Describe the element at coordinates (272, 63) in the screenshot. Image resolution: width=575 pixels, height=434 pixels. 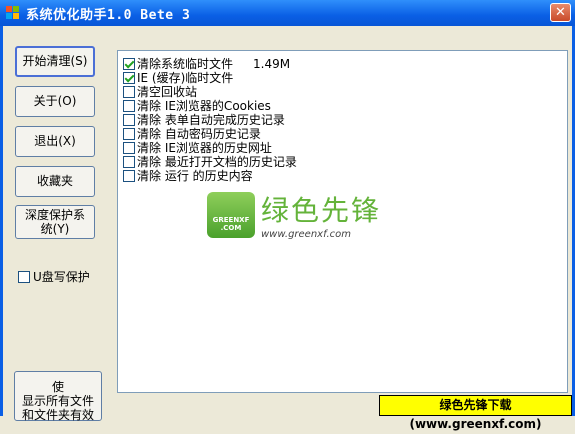
I see `temp-size-value: 1.49M` at that location.